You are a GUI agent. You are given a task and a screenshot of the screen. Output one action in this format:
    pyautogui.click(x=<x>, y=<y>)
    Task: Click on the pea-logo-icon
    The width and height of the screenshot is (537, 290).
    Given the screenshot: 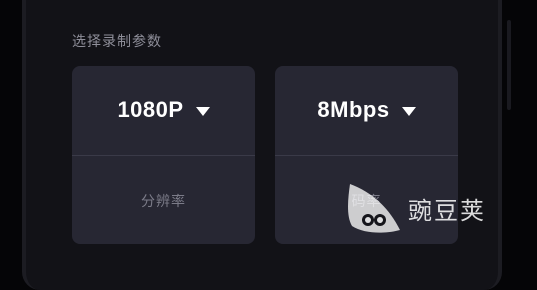 What is the action you would take?
    pyautogui.click(x=374, y=208)
    